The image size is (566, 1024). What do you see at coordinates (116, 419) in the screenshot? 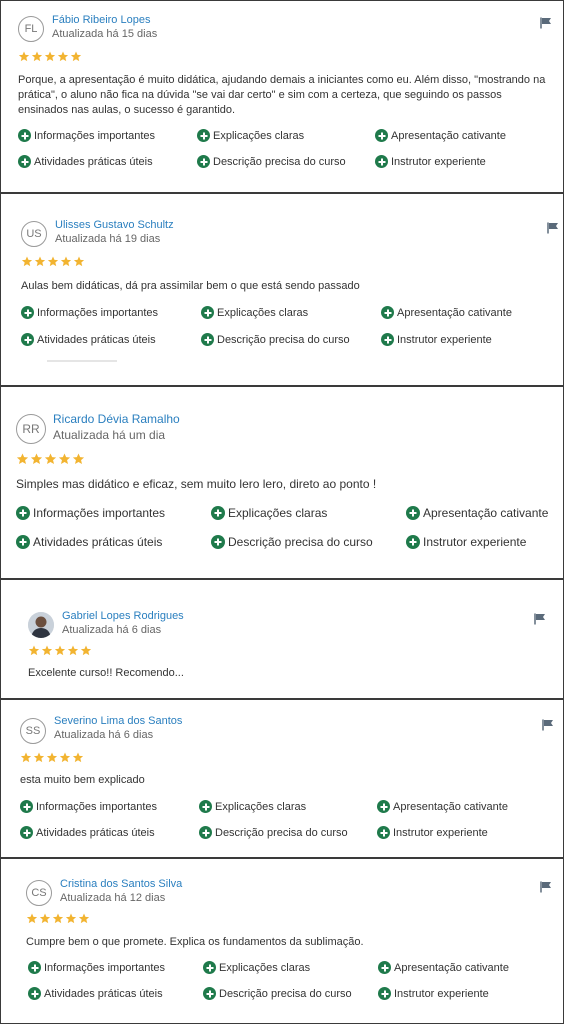
I see `reviewer-name: Ricardo Dévia Ramalho` at bounding box center [116, 419].